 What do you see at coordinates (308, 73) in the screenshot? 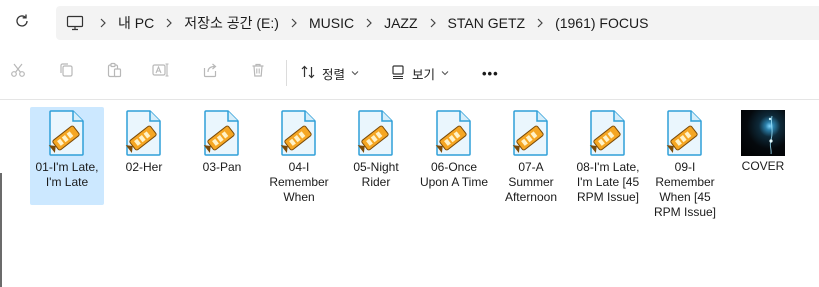
I see `sort-icon` at bounding box center [308, 73].